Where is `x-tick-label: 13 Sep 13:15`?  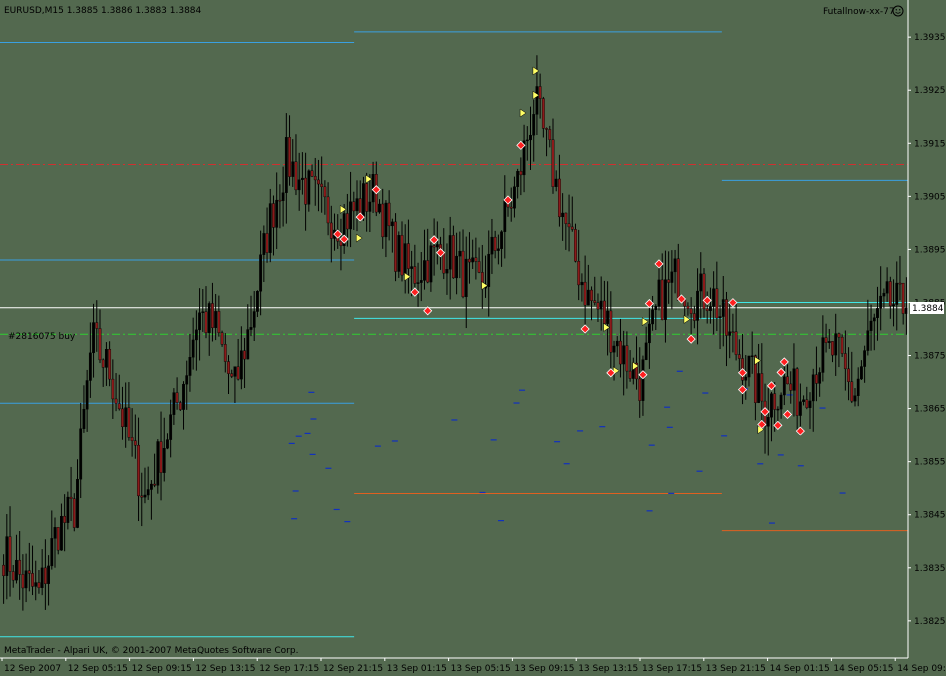 x-tick-label: 13 Sep 13:15 is located at coordinates (608, 669).